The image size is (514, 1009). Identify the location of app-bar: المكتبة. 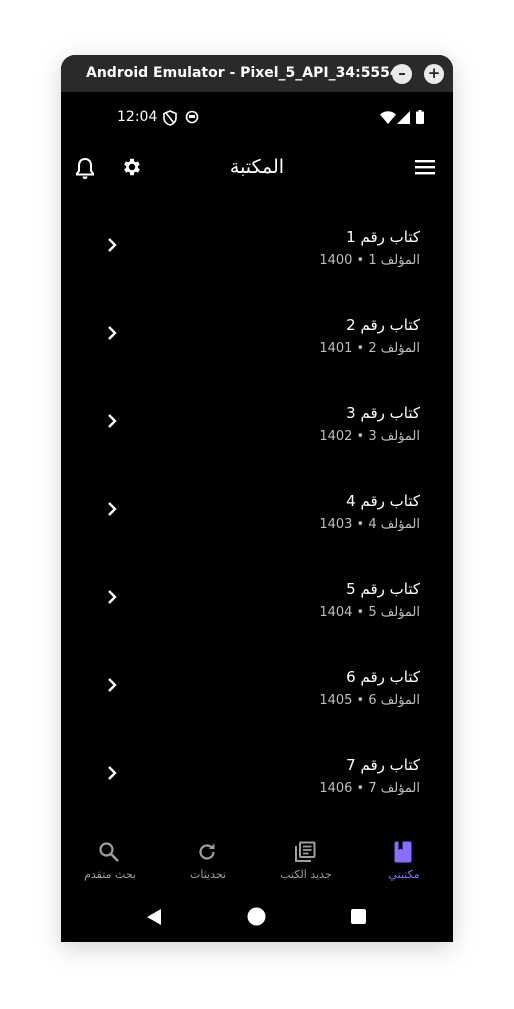
(257, 169).